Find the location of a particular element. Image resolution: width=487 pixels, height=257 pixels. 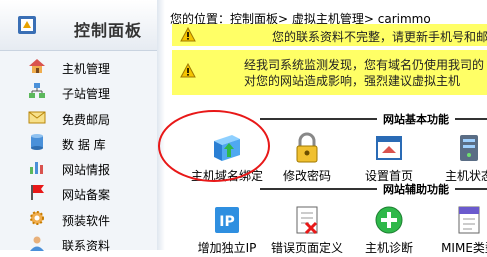

tile-add-dedicated-ip: IP 增加独立IP is located at coordinates (227, 229).